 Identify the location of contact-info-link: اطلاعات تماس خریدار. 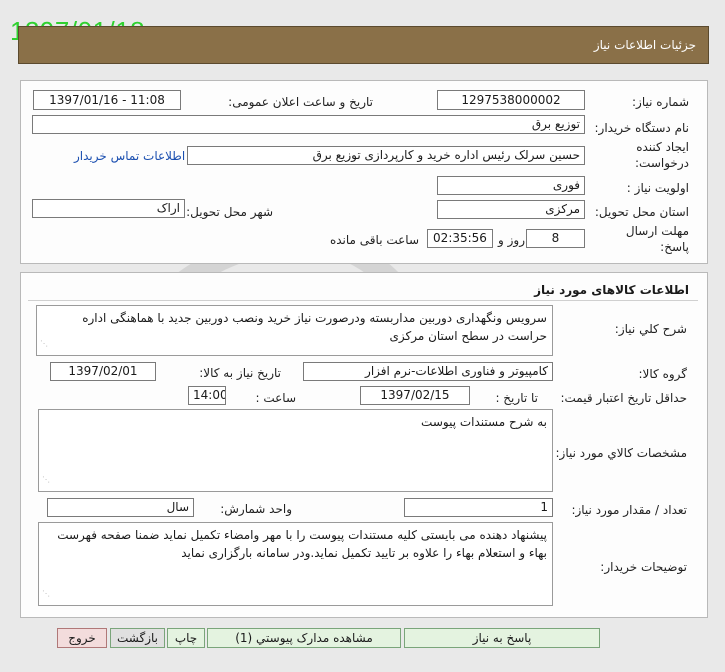
(129, 156).